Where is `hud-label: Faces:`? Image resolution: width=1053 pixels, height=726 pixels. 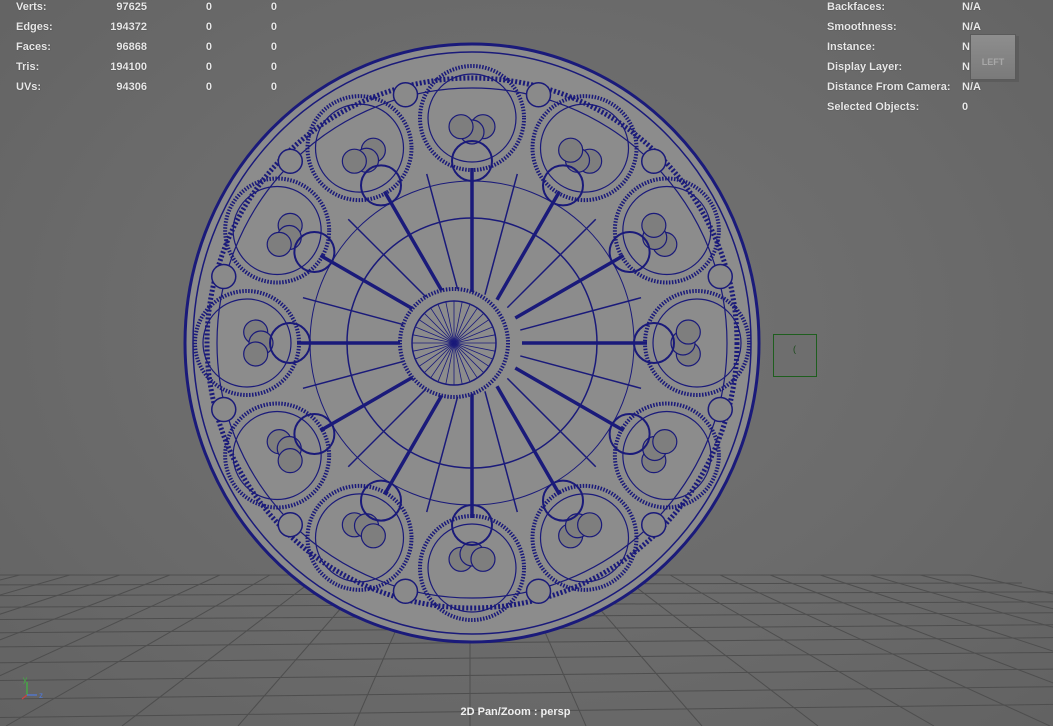 hud-label: Faces: is located at coordinates (33, 47).